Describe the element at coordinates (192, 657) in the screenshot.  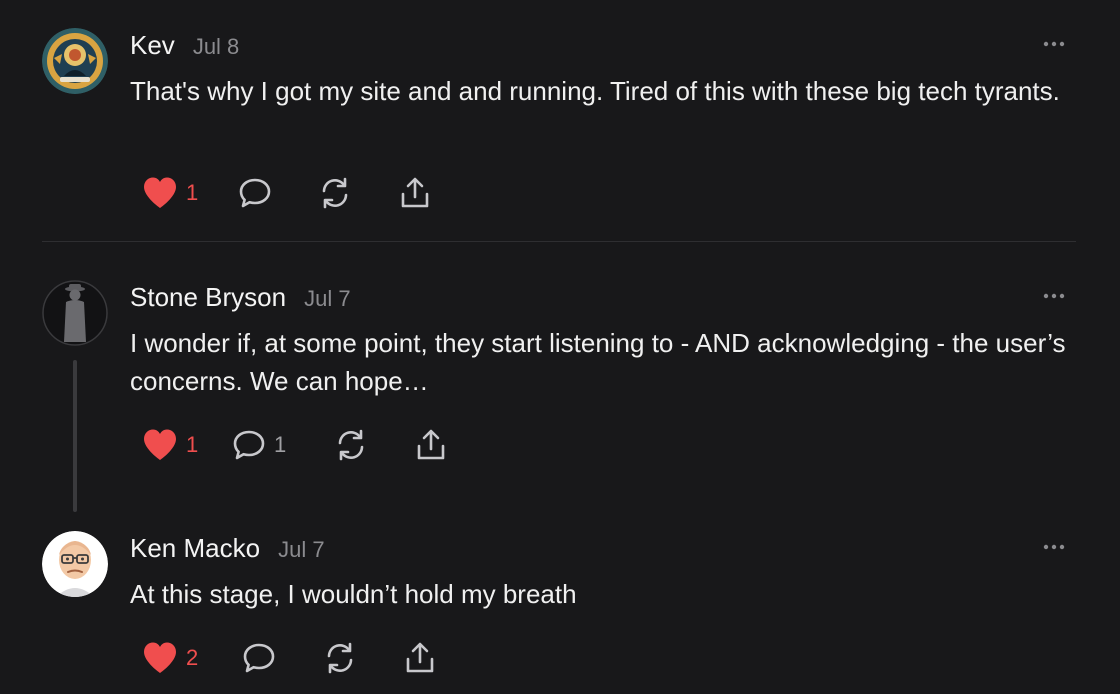
I see `like-count: 2` at that location.